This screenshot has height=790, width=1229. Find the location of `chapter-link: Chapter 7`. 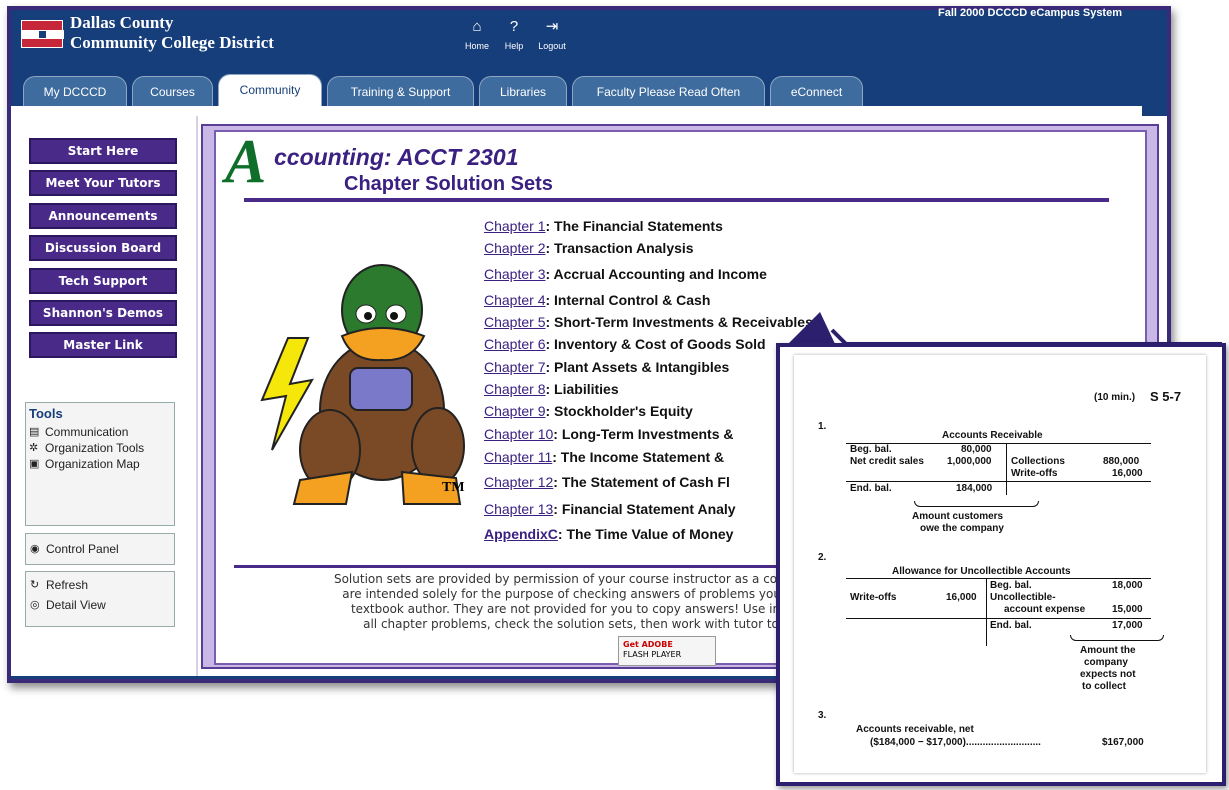

chapter-link: Chapter 7 is located at coordinates (514, 367).